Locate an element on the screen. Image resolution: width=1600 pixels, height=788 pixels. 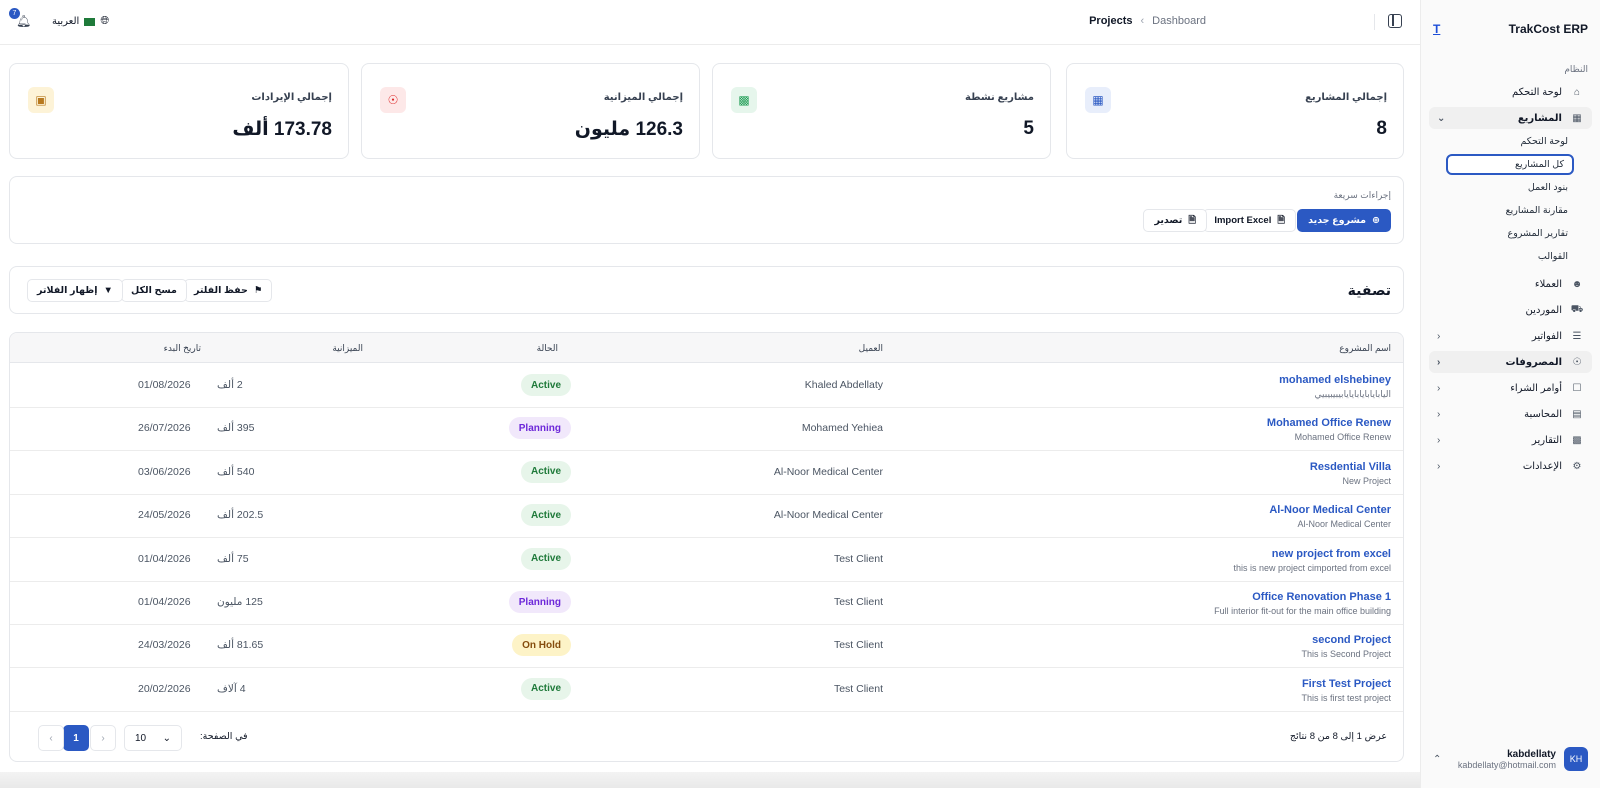
top-bar: 🔔︎ 7 العربية 🌐︎ Projects ‹ Dashboard is located at coordinates (710, 22).